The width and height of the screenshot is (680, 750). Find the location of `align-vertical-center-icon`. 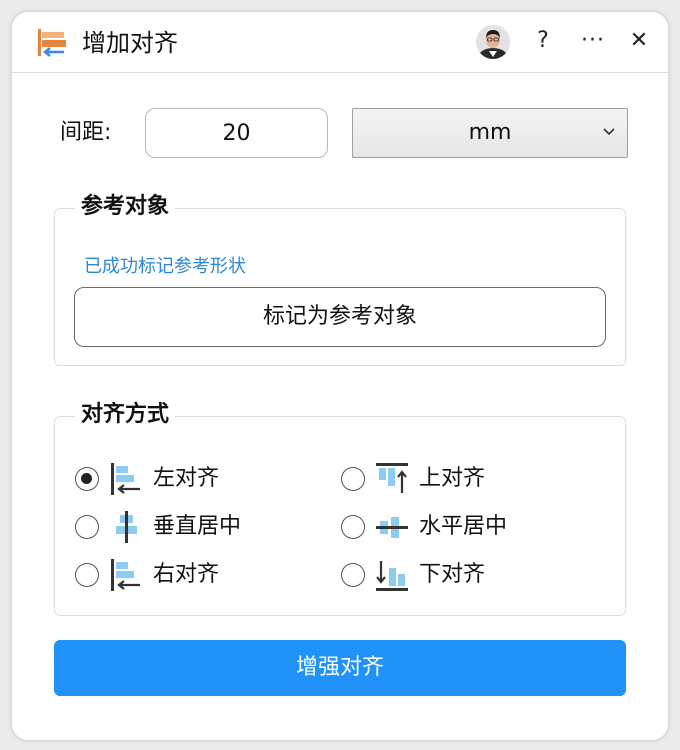

align-vertical-center-icon is located at coordinates (126, 527).